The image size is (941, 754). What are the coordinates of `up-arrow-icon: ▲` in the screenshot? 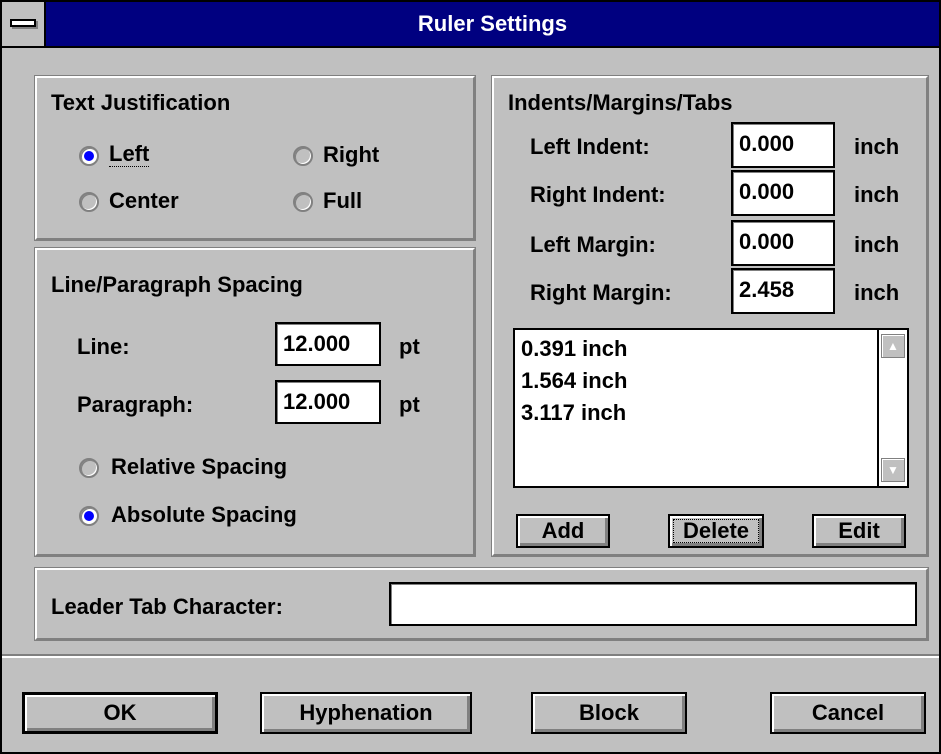 It's located at (893, 346).